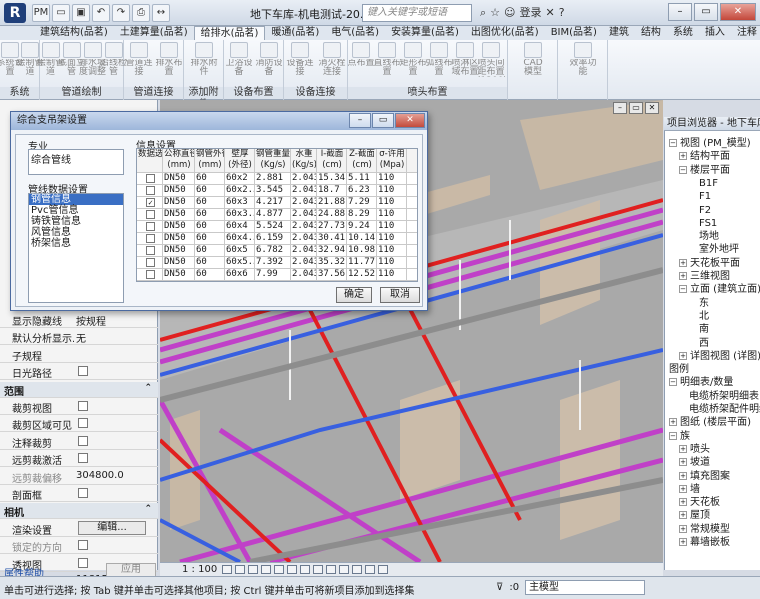  I want to click on table-cell: 60x6, so click(240, 274).